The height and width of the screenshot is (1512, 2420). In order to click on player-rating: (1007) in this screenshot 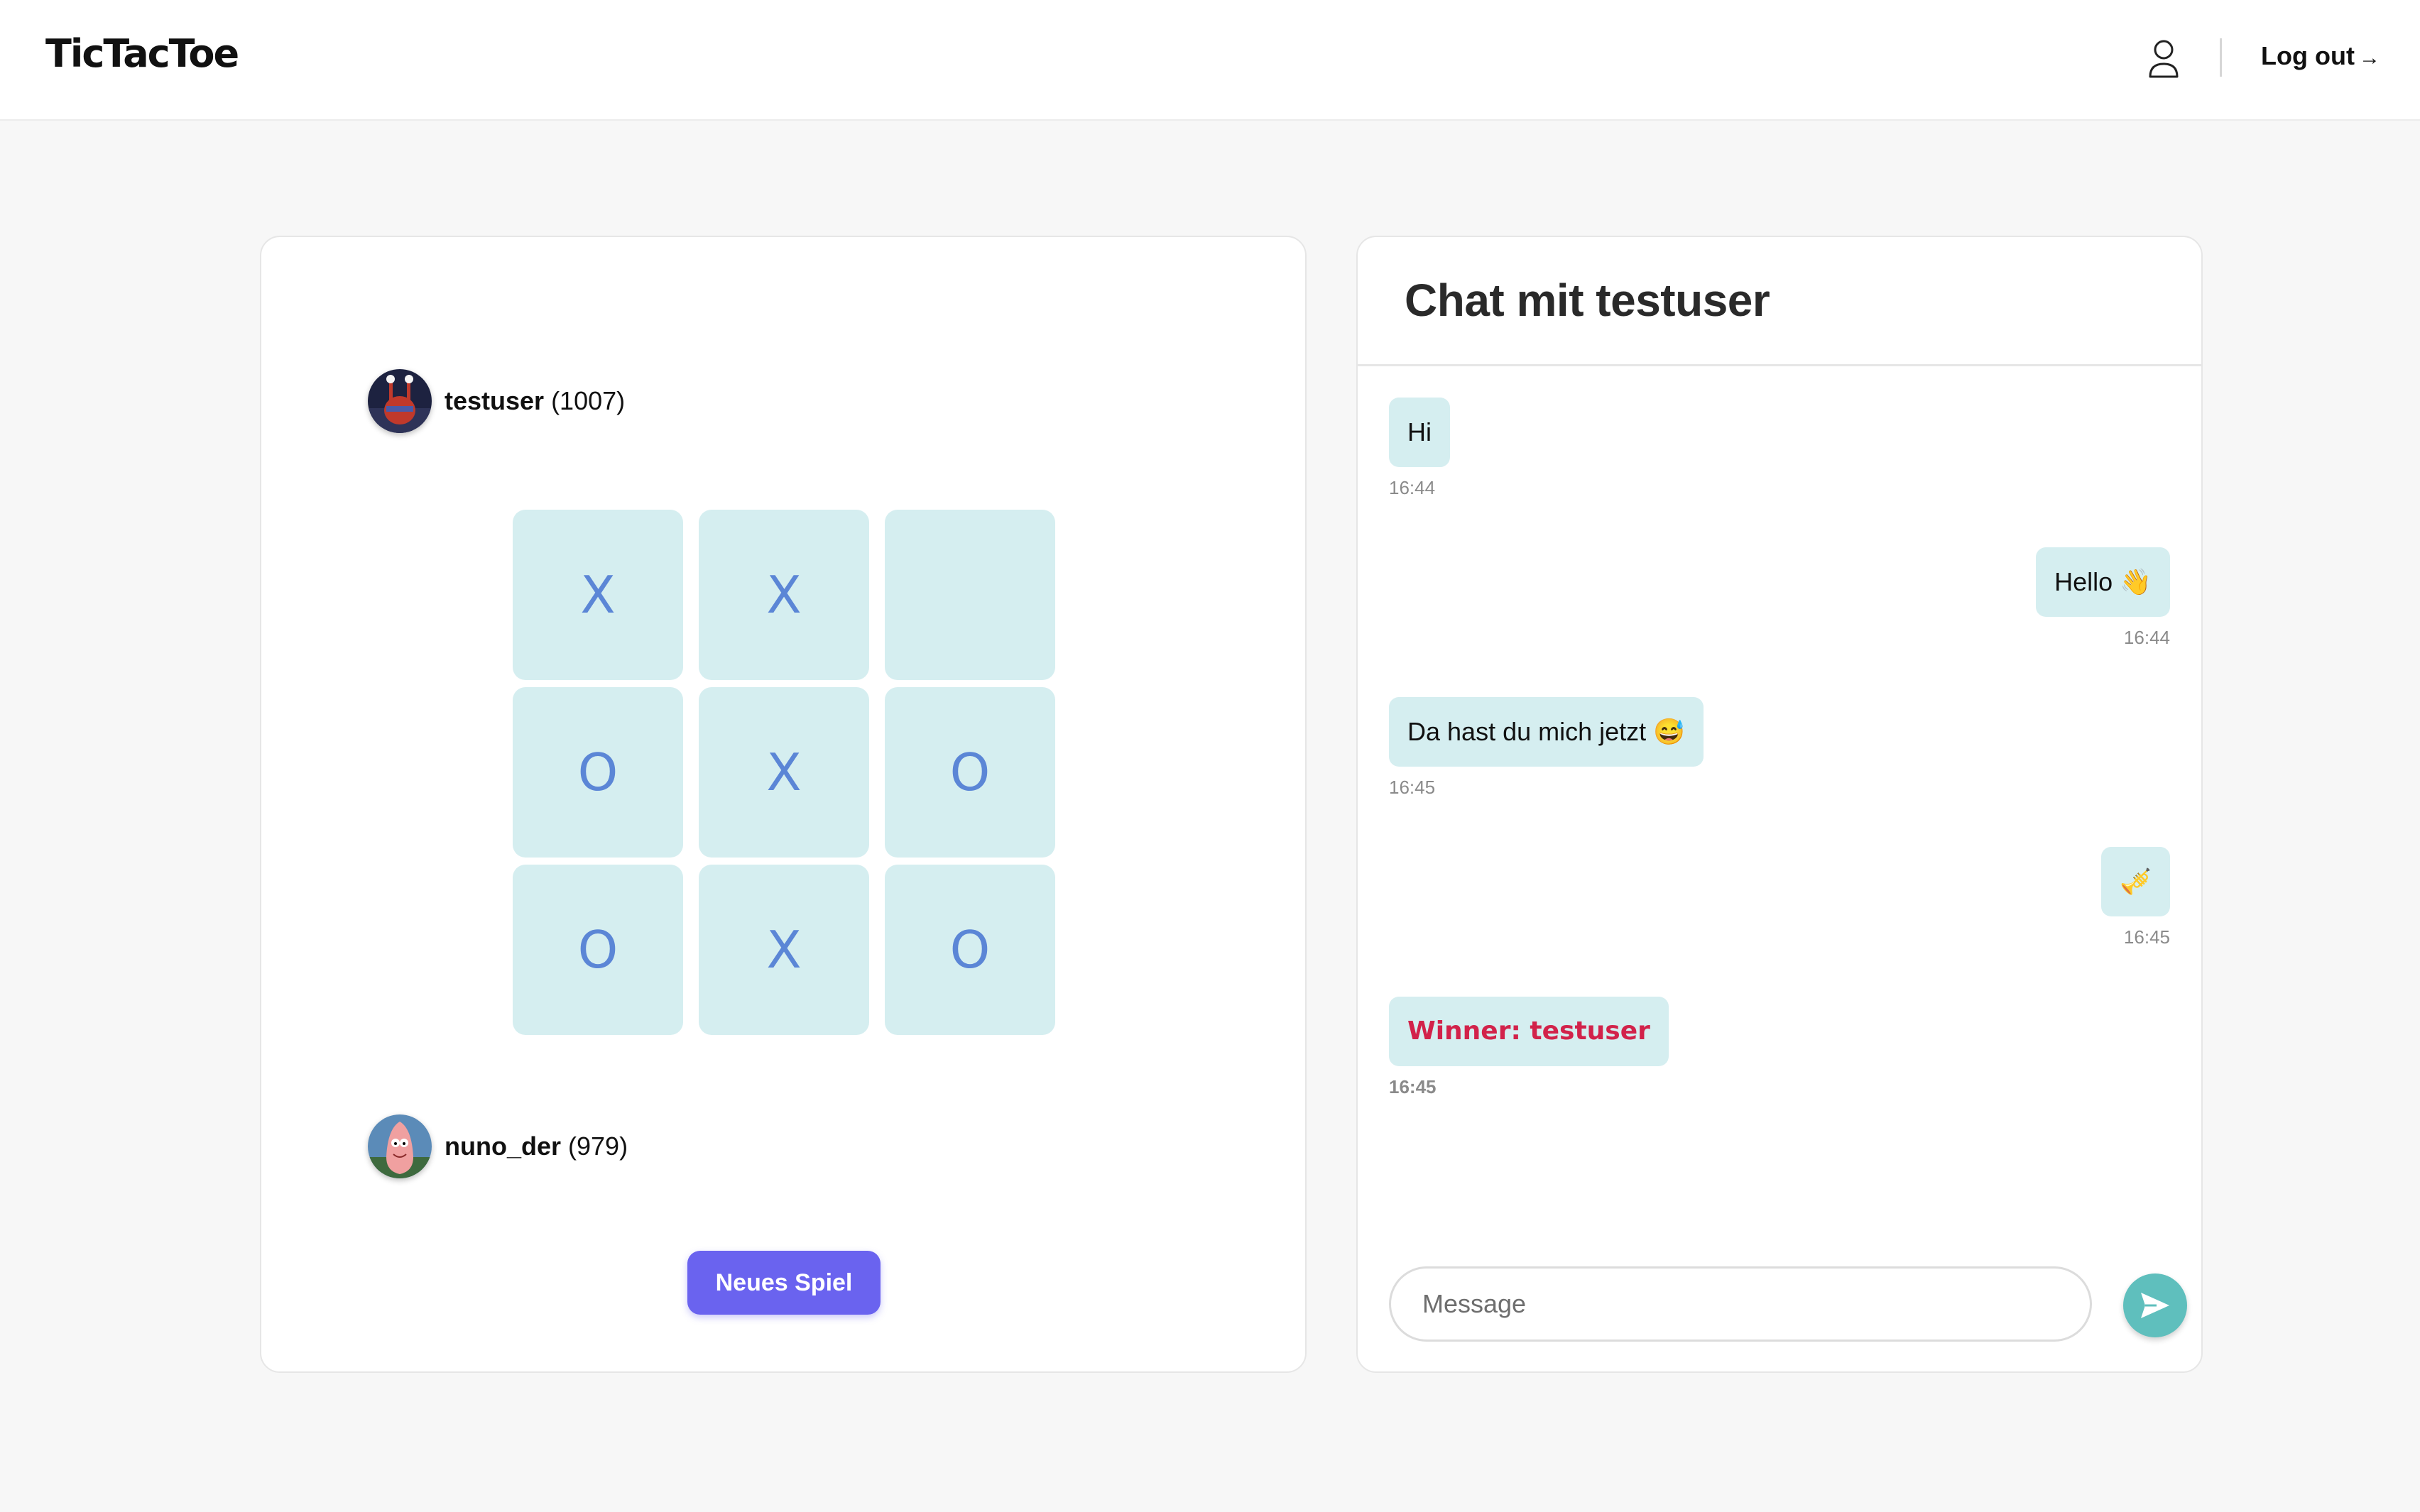, I will do `click(588, 401)`.